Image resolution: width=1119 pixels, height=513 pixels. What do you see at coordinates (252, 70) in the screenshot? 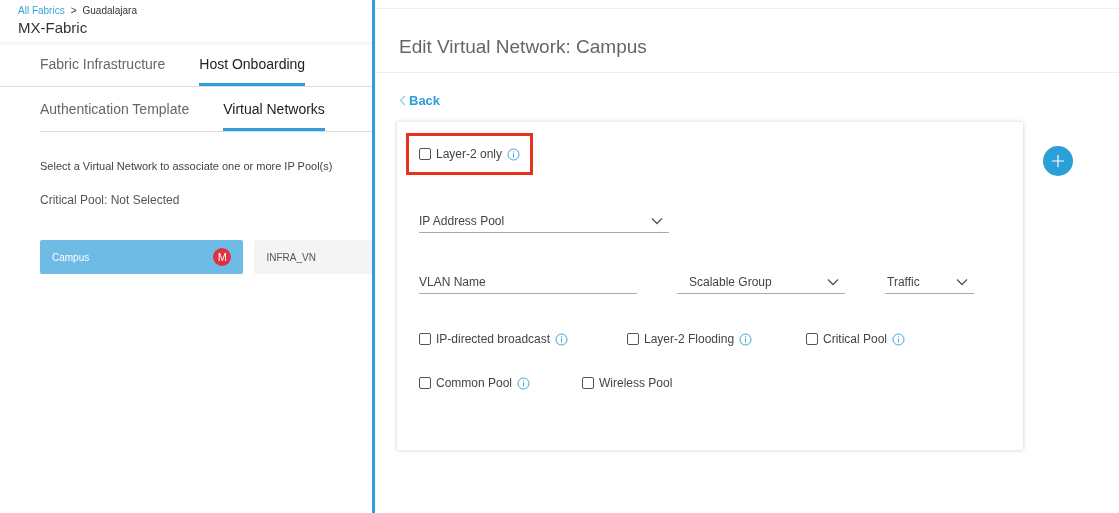
I see `tab: Host Onboarding` at bounding box center [252, 70].